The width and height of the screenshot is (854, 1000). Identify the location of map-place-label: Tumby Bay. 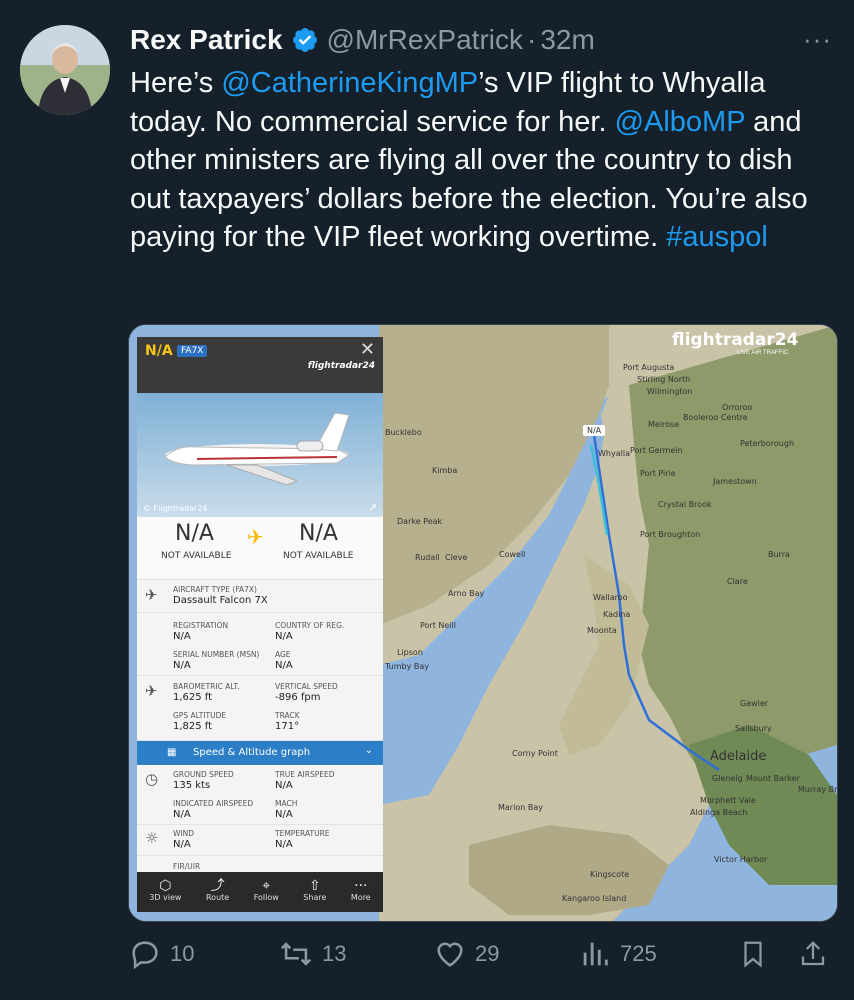
(407, 666).